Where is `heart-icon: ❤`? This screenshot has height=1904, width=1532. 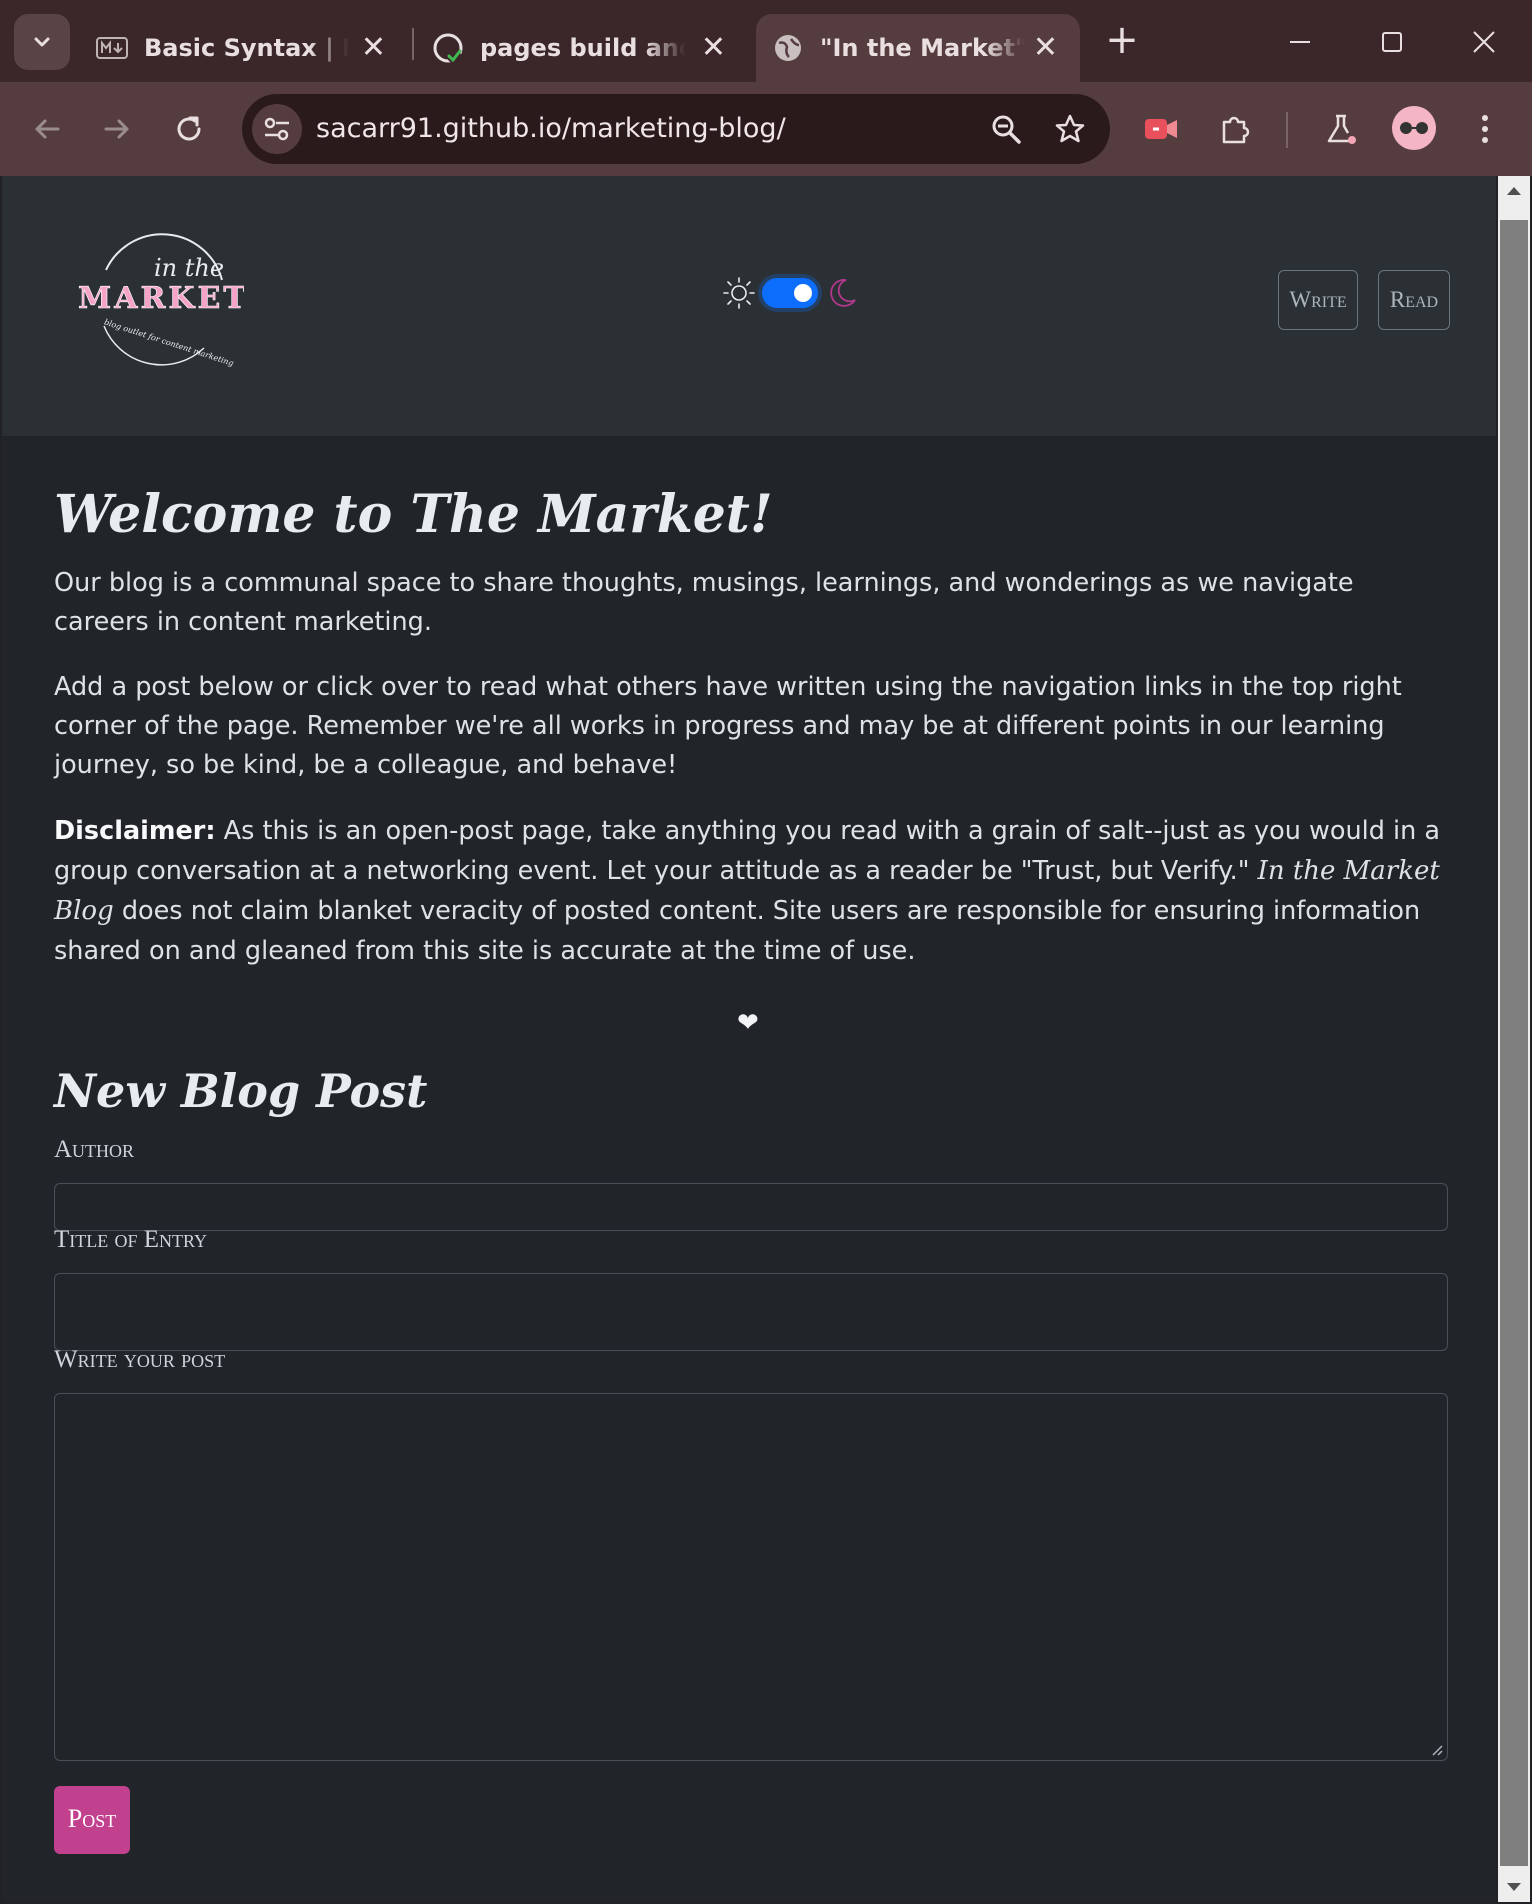 heart-icon: ❤ is located at coordinates (748, 1023).